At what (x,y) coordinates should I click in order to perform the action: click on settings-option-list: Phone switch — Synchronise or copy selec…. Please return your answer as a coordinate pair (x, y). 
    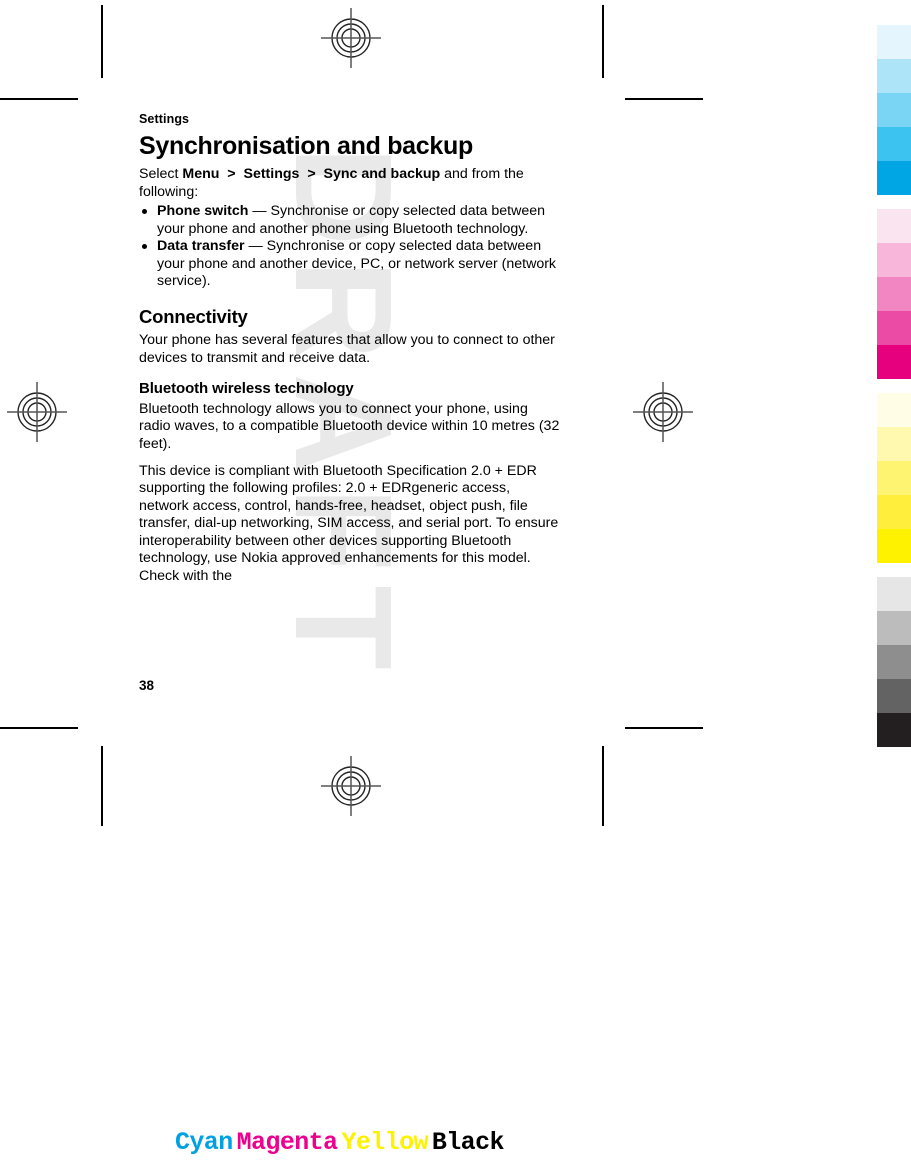
    Looking at the image, I should click on (351, 247).